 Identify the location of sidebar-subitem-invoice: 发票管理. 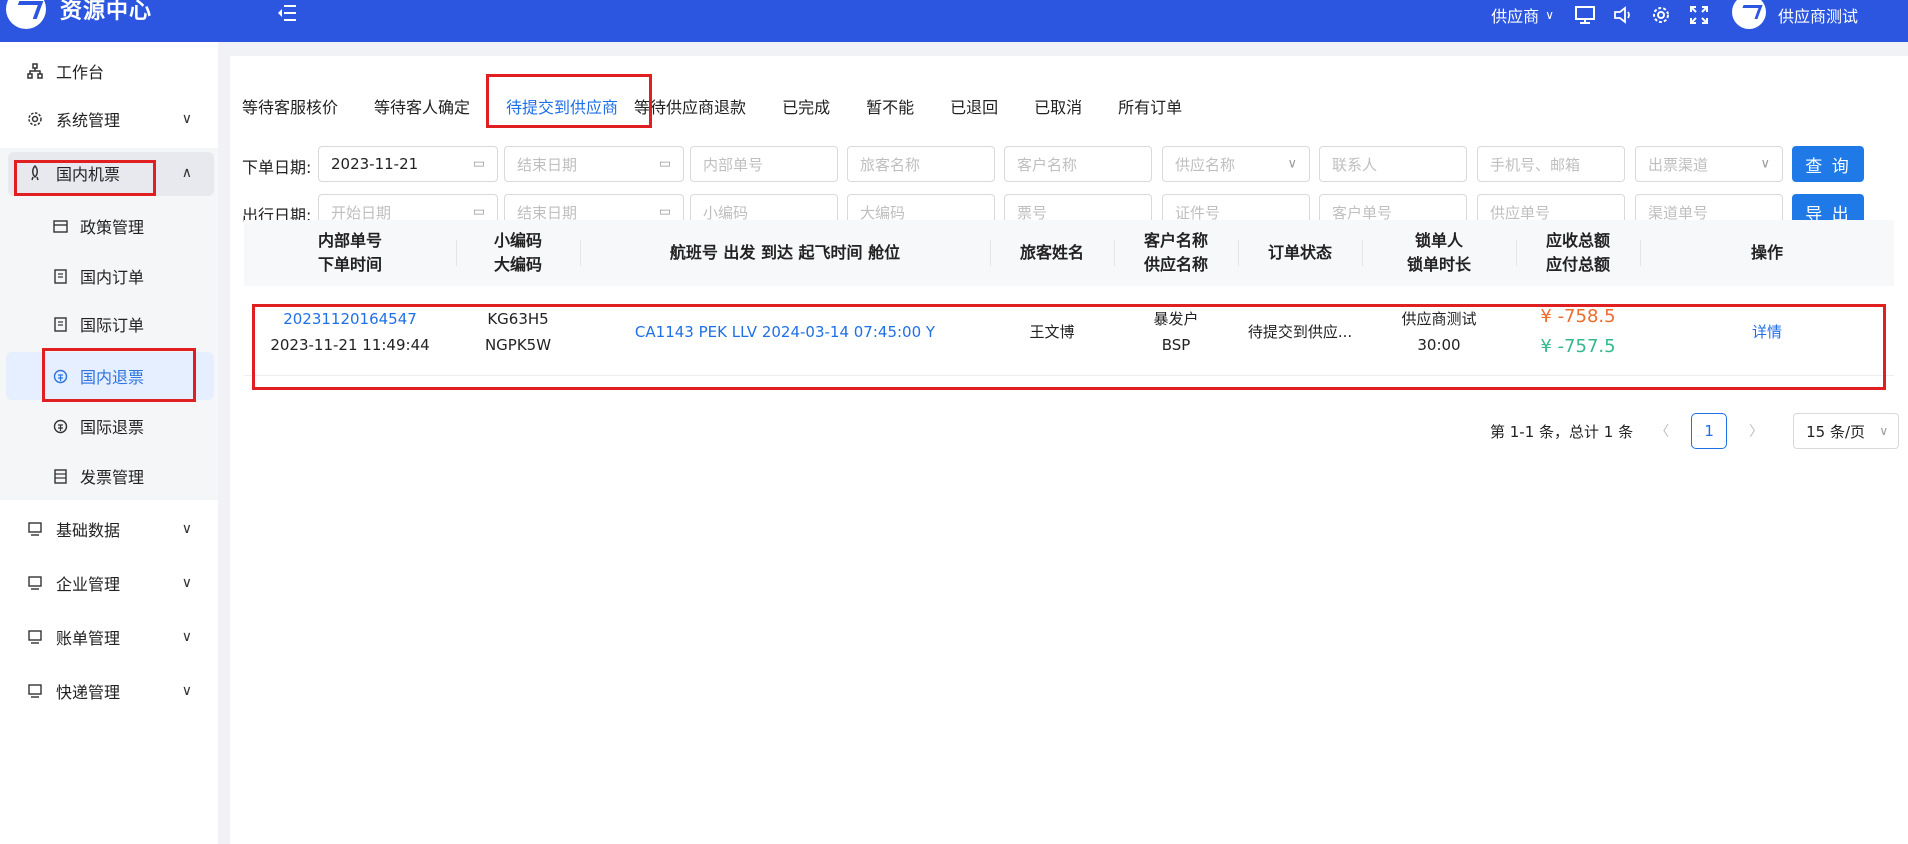
(109, 476).